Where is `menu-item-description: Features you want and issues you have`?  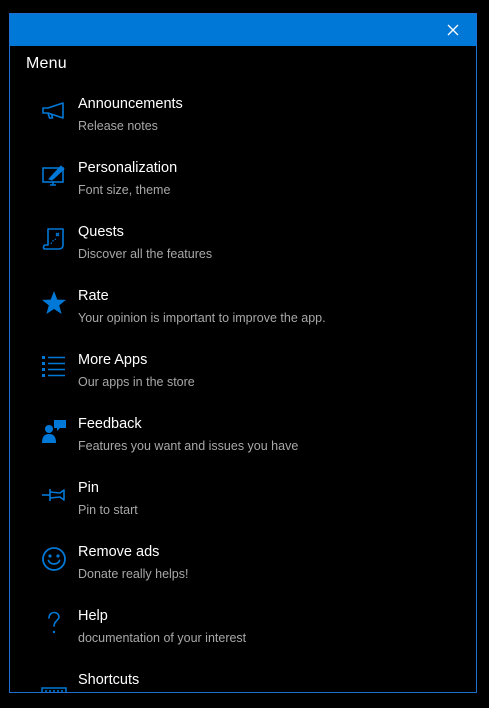
menu-item-description: Features you want and issues you have is located at coordinates (188, 446).